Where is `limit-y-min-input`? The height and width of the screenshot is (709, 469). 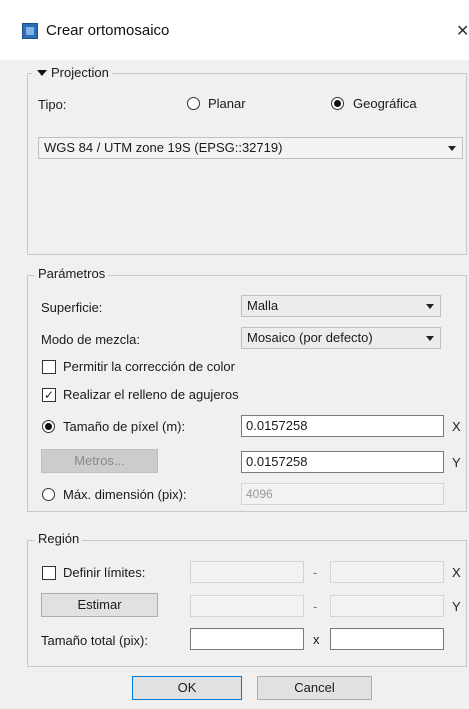 limit-y-min-input is located at coordinates (247, 606).